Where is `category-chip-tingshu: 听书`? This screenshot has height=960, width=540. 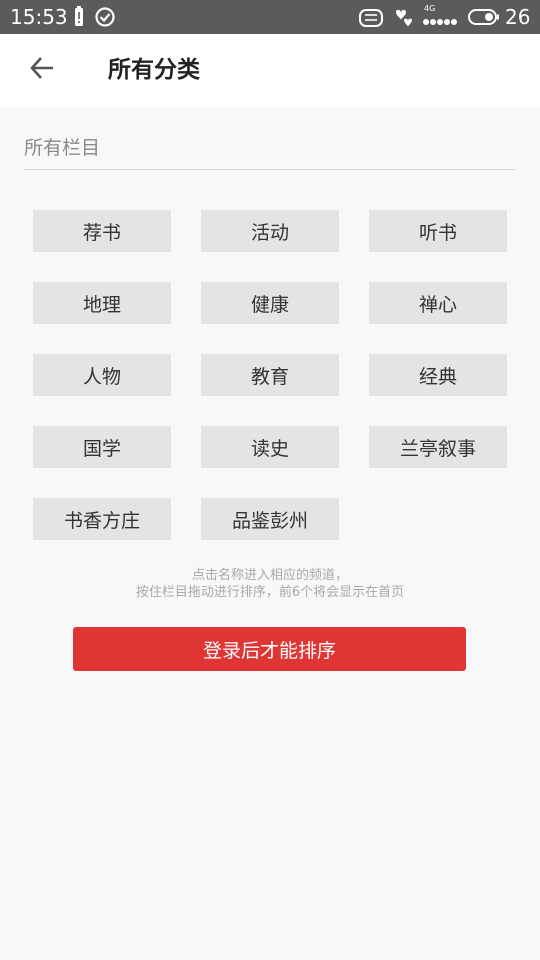
category-chip-tingshu: 听书 is located at coordinates (438, 231).